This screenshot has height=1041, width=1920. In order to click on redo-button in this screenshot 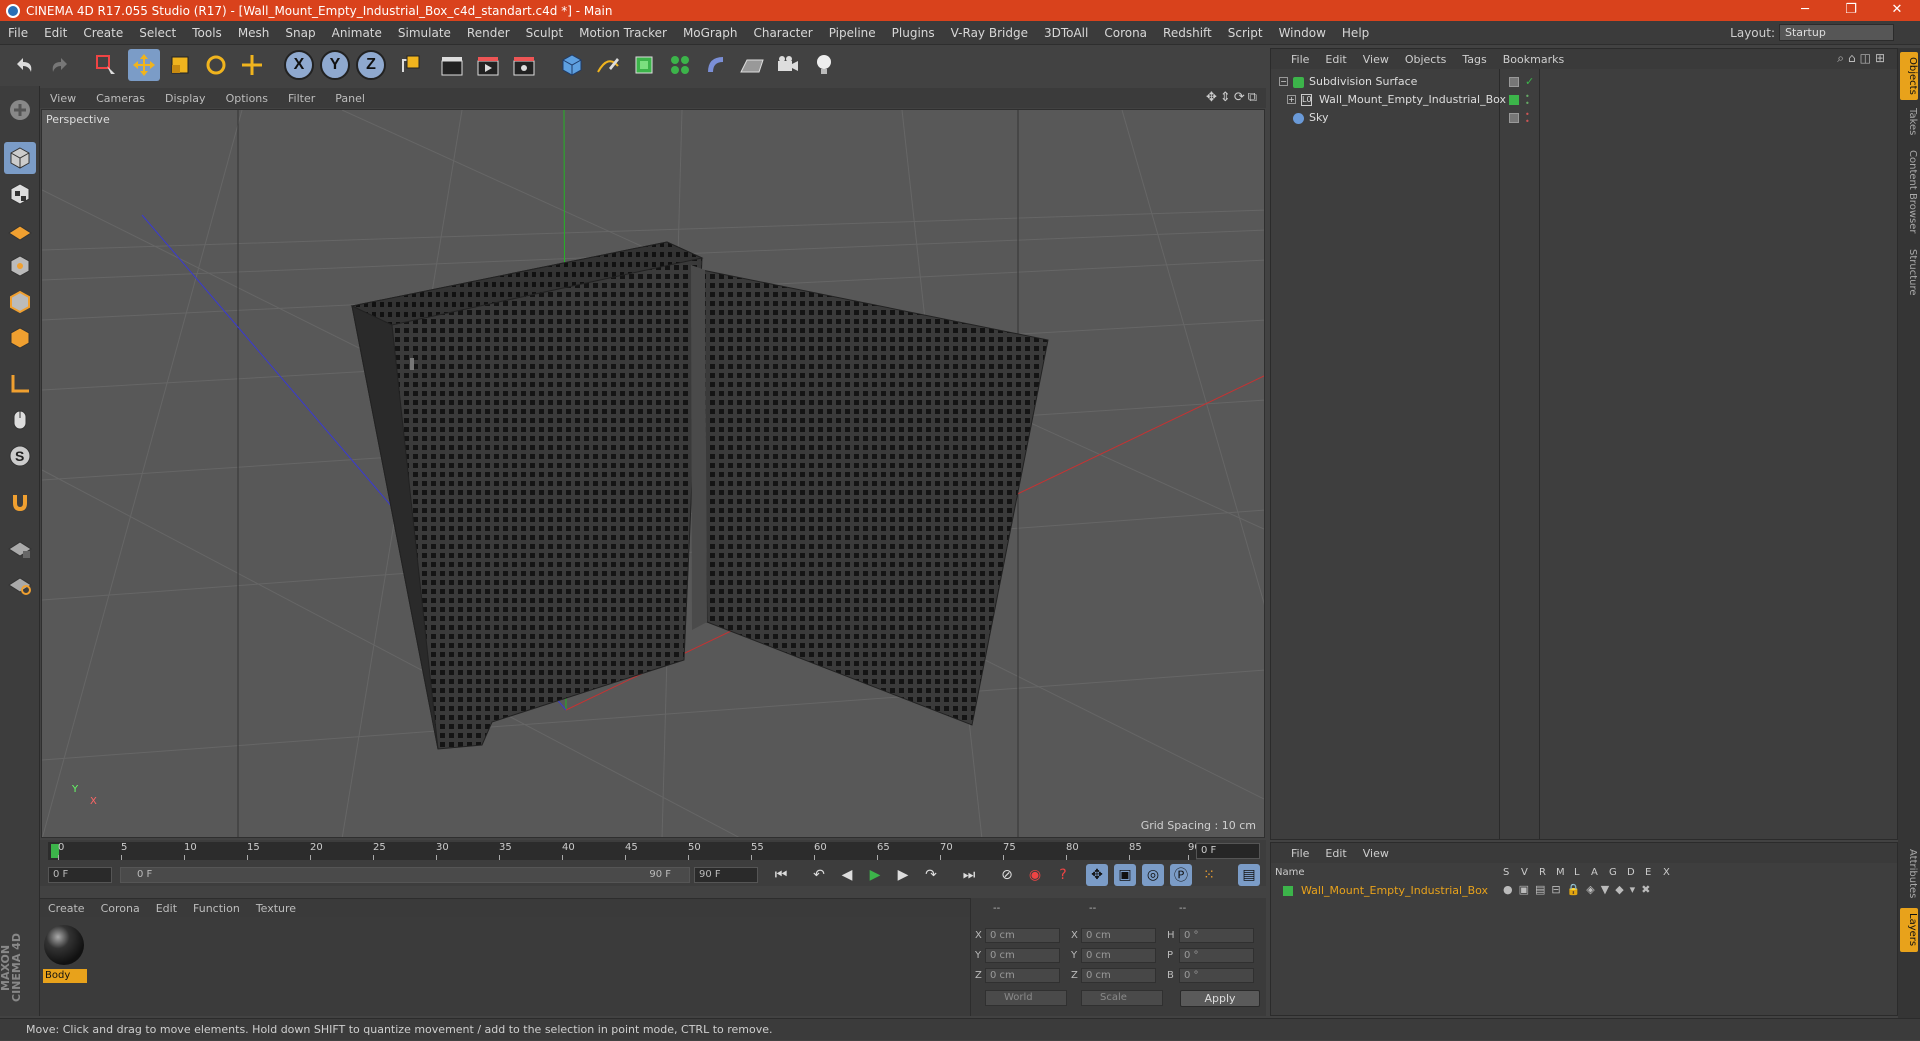, I will do `click(60, 65)`.